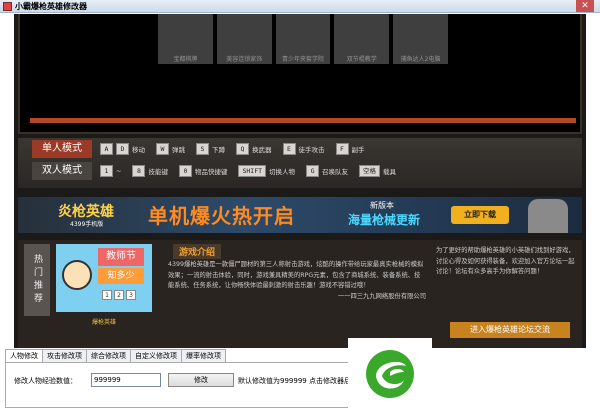  Describe the element at coordinates (218, 150) in the screenshot. I see `key-description: 下蹲` at that location.